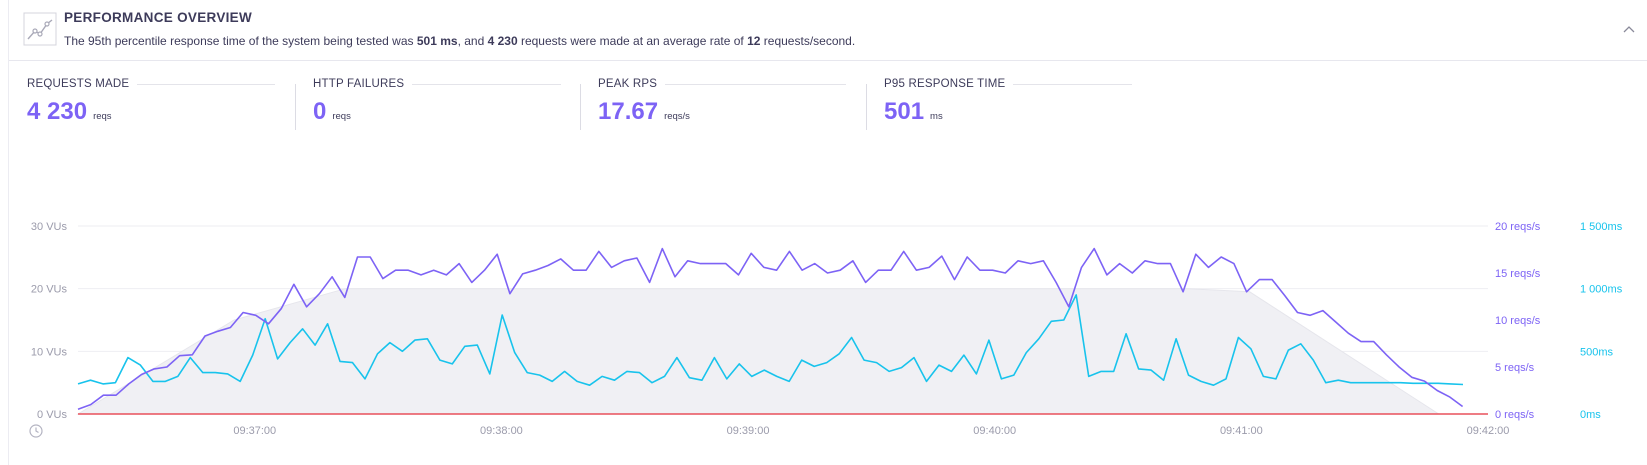  What do you see at coordinates (1590, 415) in the screenshot?
I see `y-right-ms-tick-label: 0ms` at bounding box center [1590, 415].